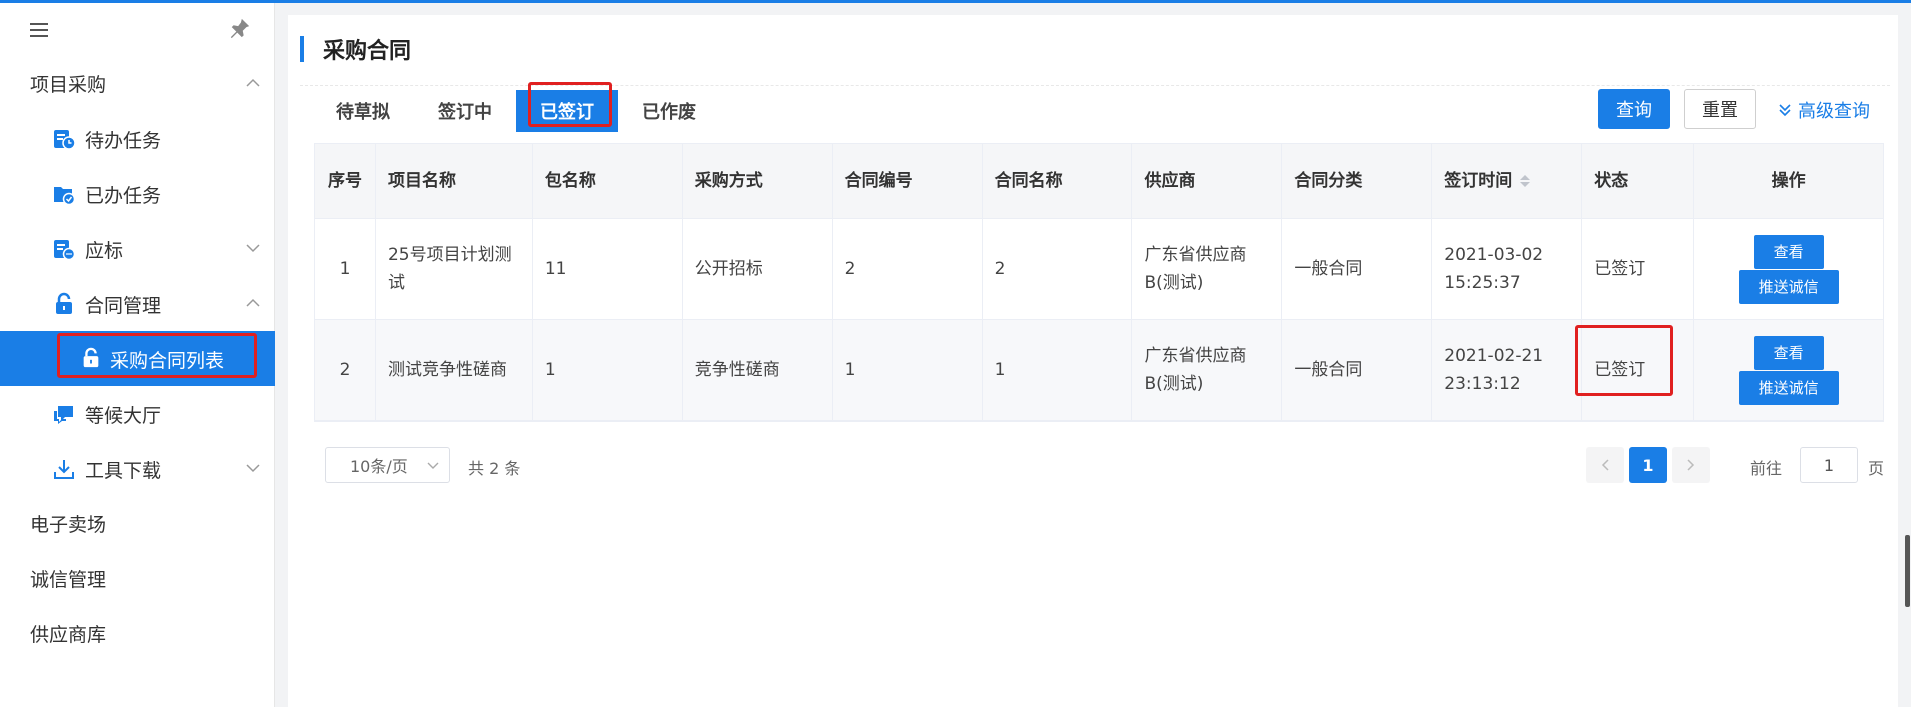  Describe the element at coordinates (1357, 181) in the screenshot. I see `col-header: 合同分类` at that location.